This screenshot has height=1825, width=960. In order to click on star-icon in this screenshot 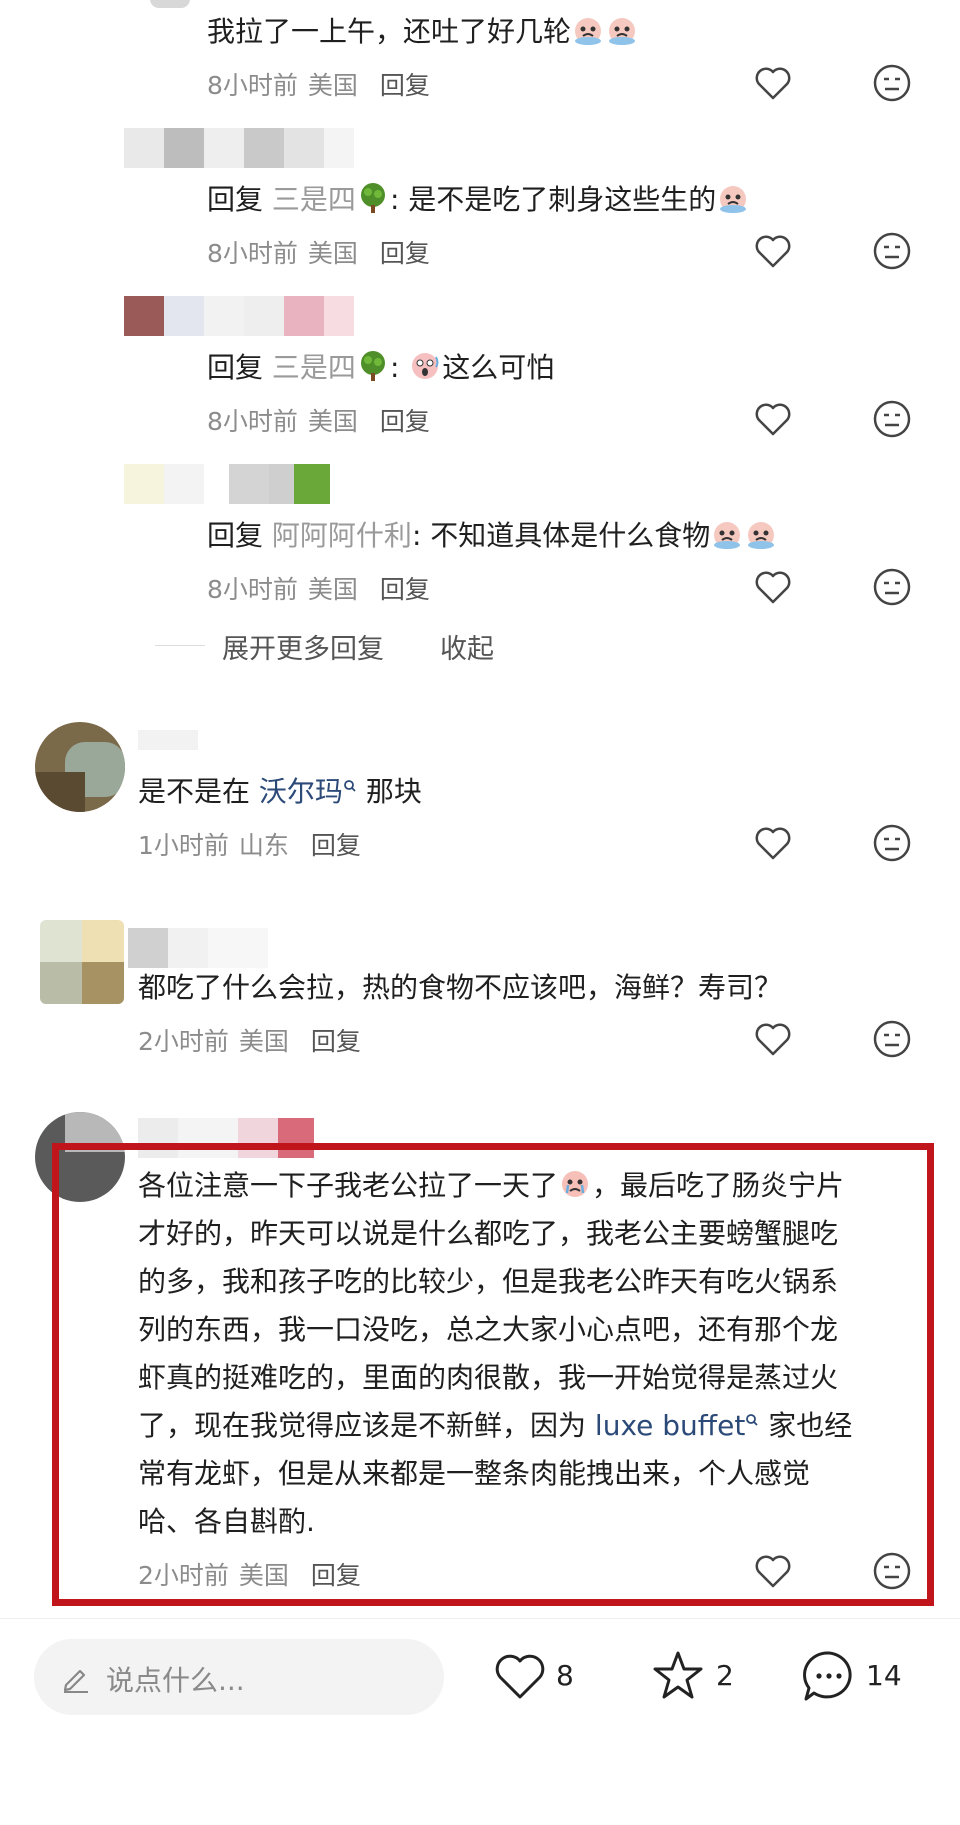, I will do `click(678, 1676)`.